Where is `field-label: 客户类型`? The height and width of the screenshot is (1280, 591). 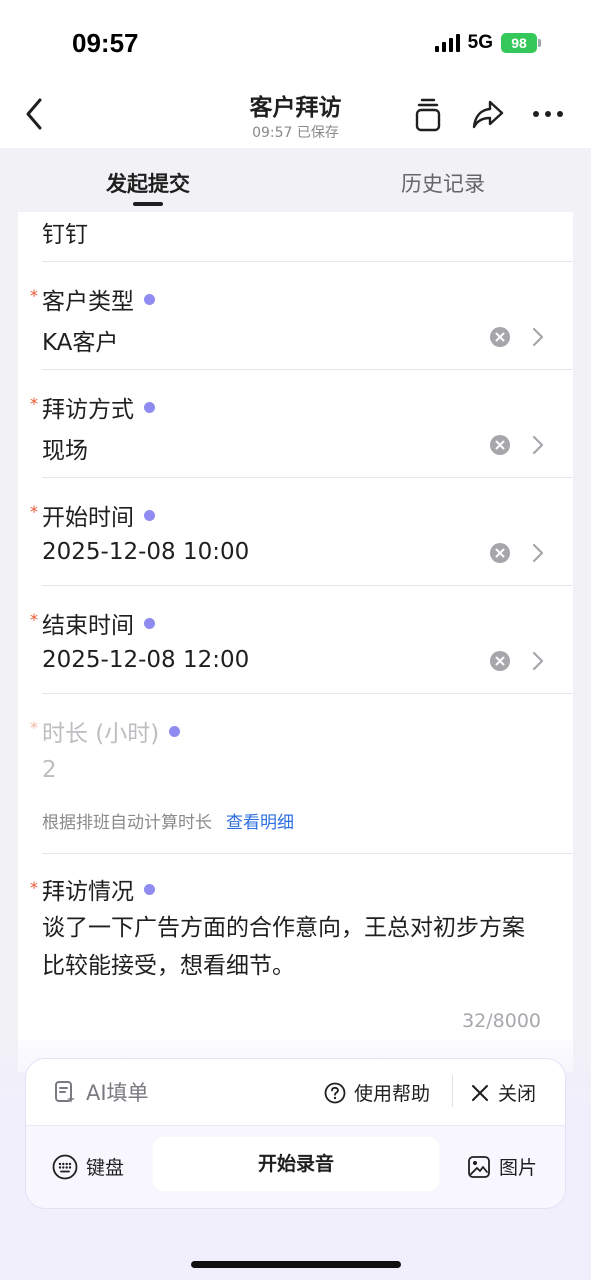 field-label: 客户类型 is located at coordinates (98, 299).